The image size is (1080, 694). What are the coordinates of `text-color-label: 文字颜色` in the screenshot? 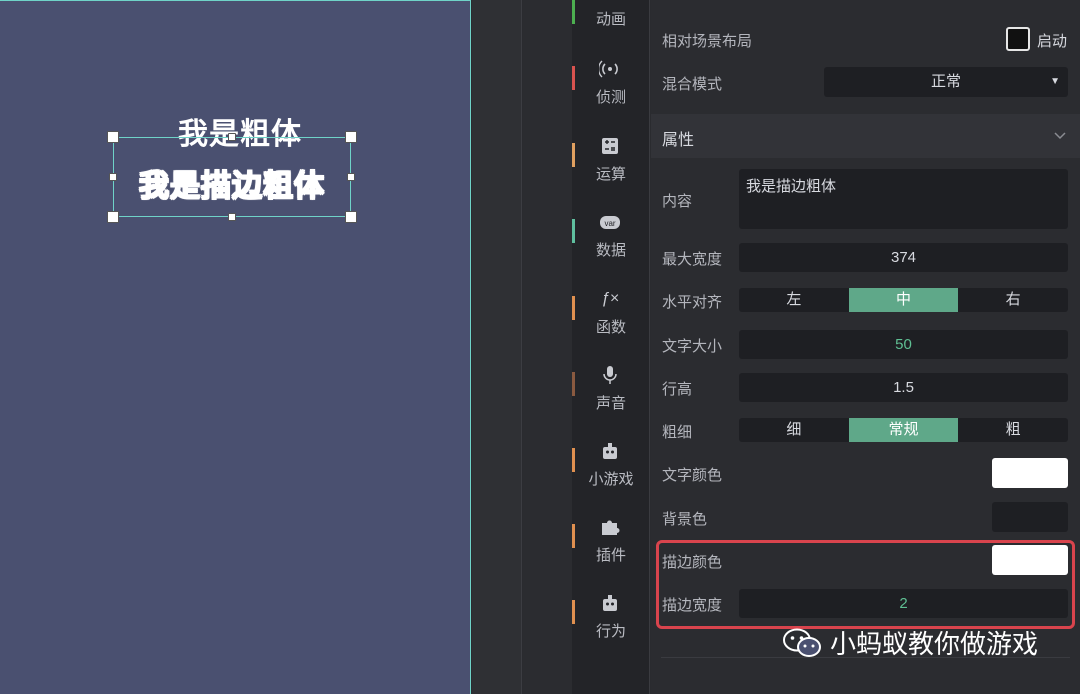 It's located at (692, 475).